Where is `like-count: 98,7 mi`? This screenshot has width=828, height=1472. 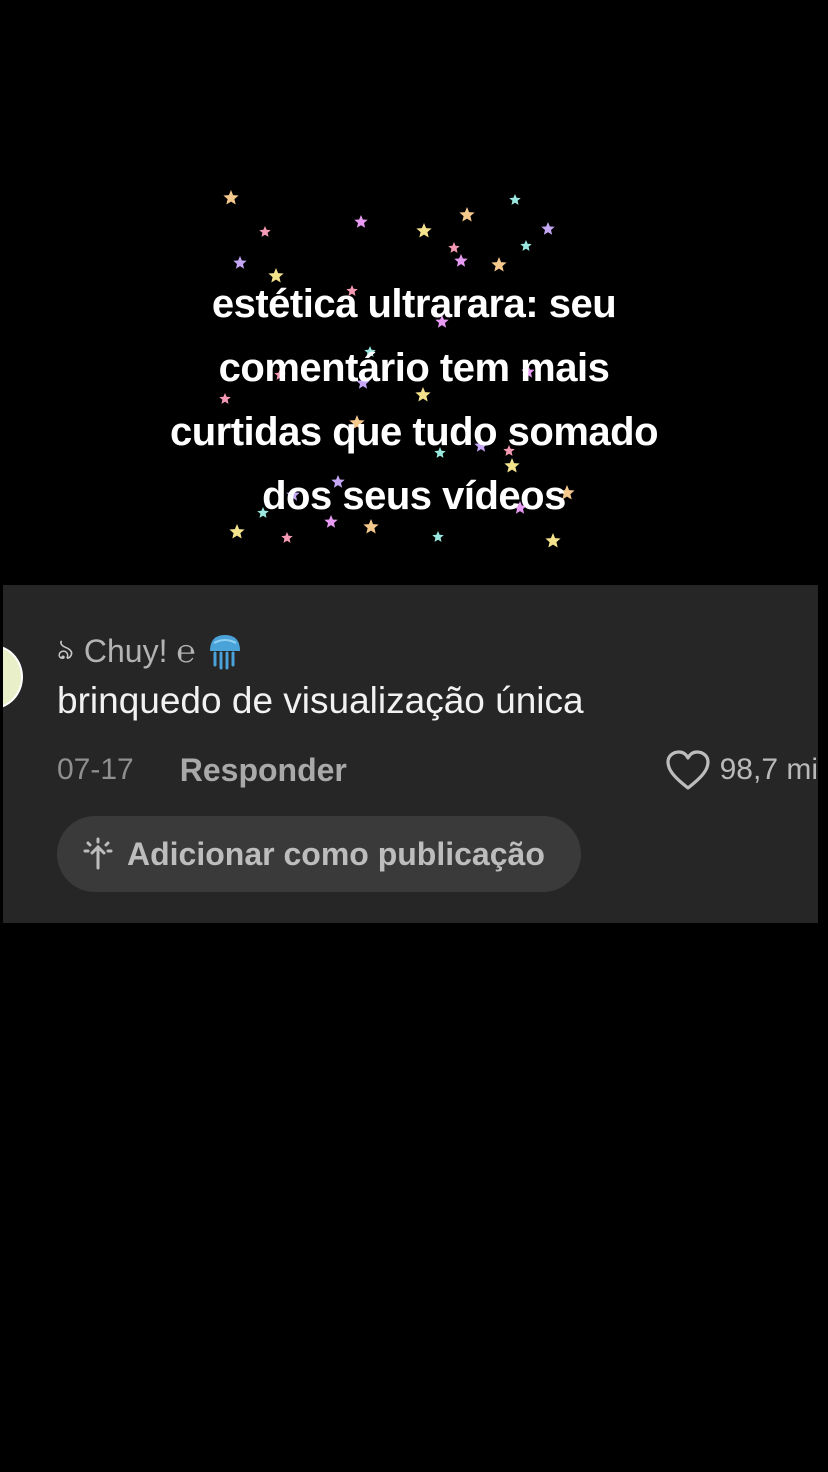
like-count: 98,7 mi is located at coordinates (768, 769).